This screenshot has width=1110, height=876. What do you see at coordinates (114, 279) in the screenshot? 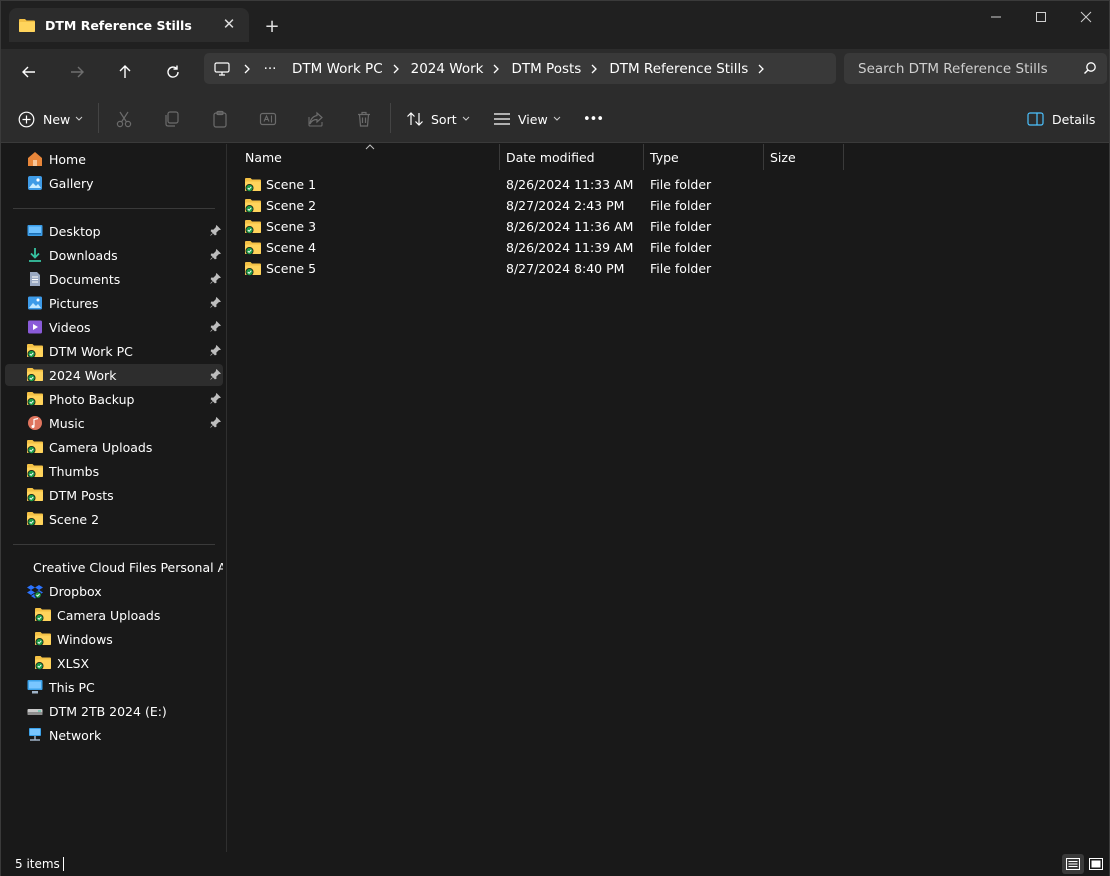
I see `sidebar-item-documents: Documents` at bounding box center [114, 279].